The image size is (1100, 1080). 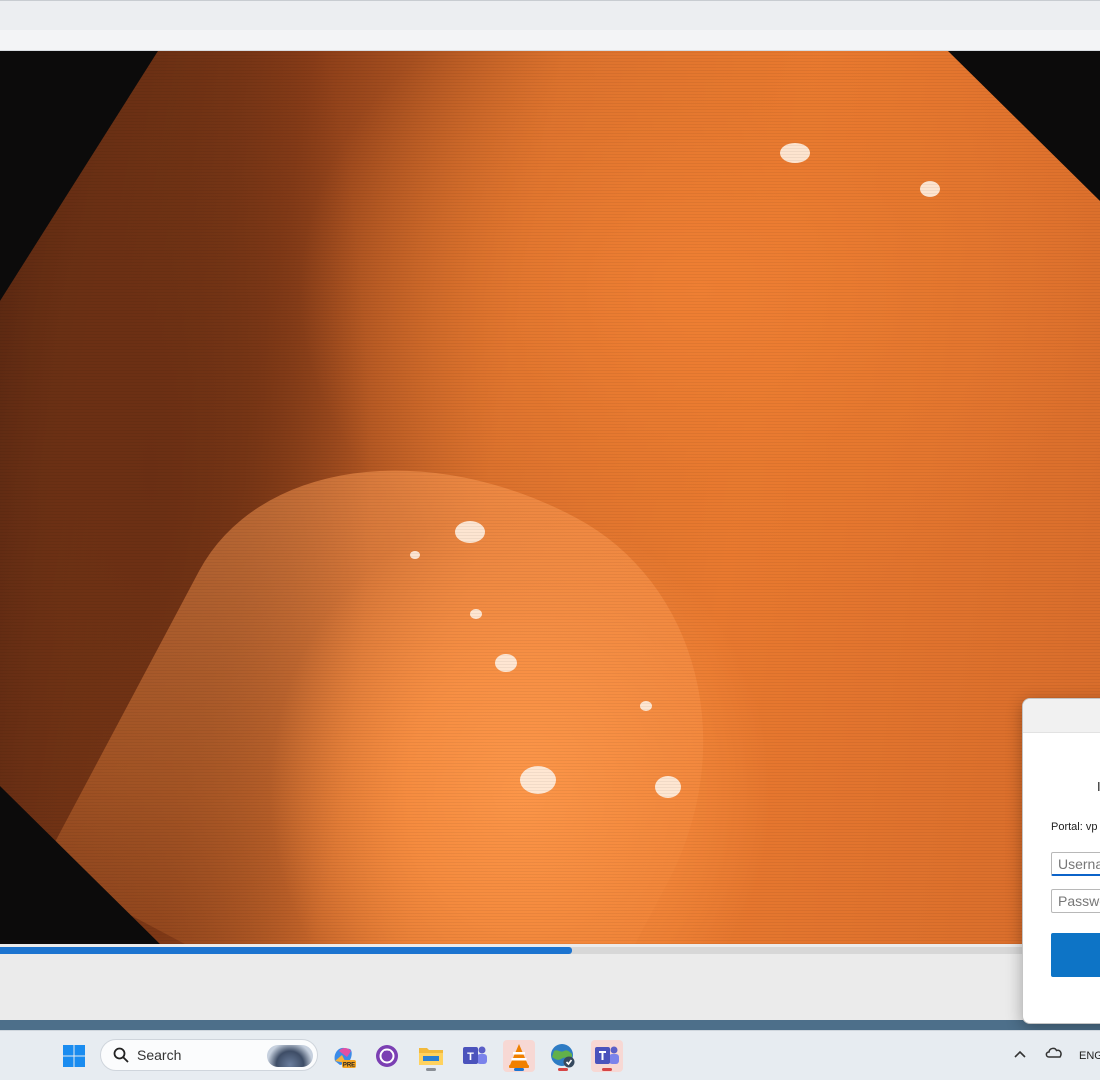 I want to click on taskbar-app-vpn, so click(x=563, y=1056).